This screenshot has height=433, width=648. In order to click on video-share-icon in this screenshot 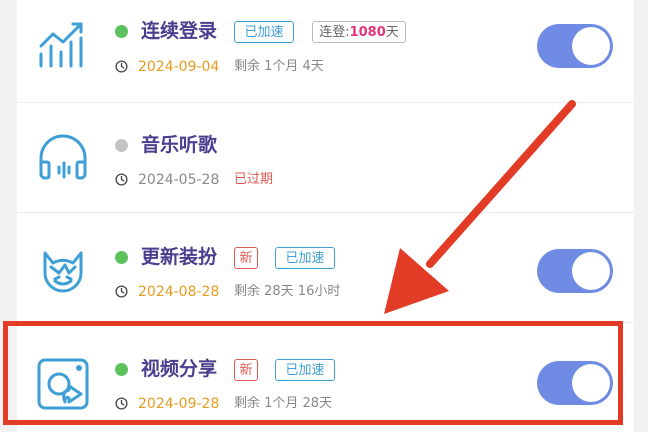, I will do `click(63, 384)`.